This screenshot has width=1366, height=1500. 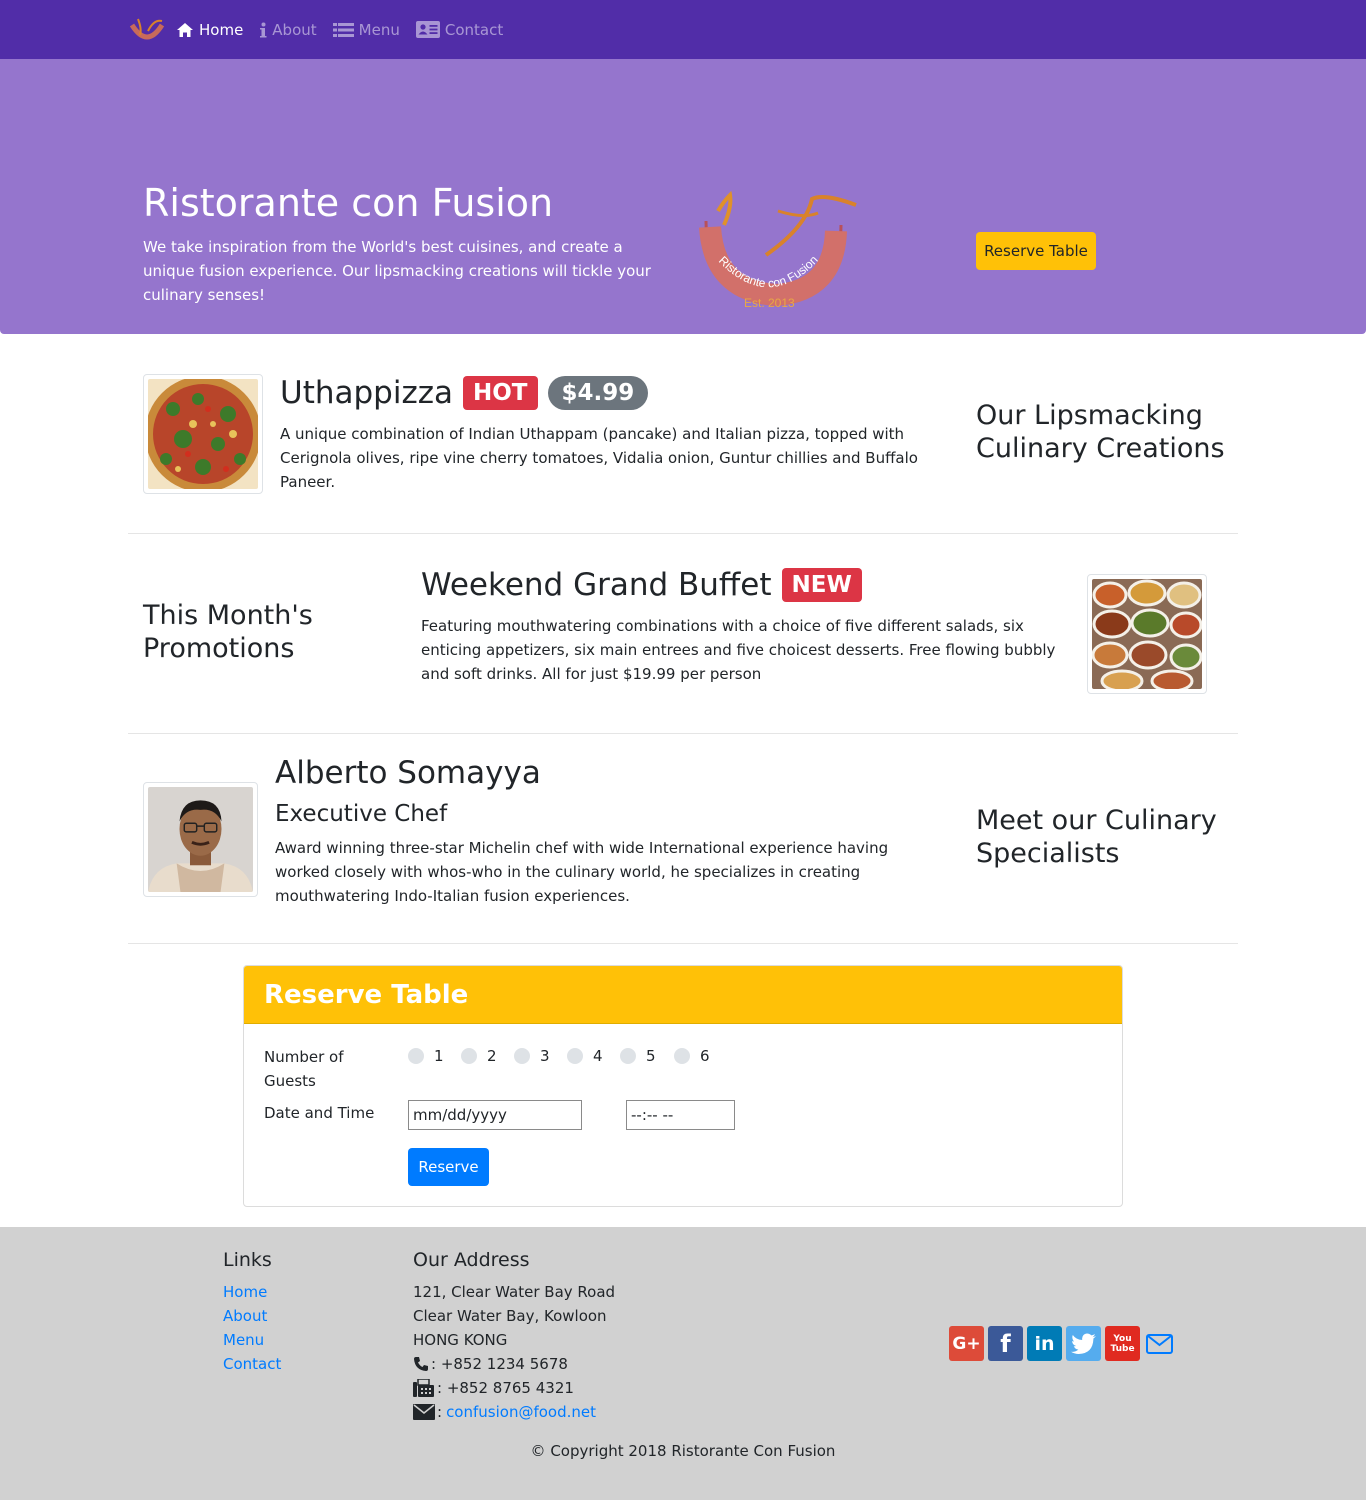 I want to click on nav-about-label: About, so click(x=294, y=29).